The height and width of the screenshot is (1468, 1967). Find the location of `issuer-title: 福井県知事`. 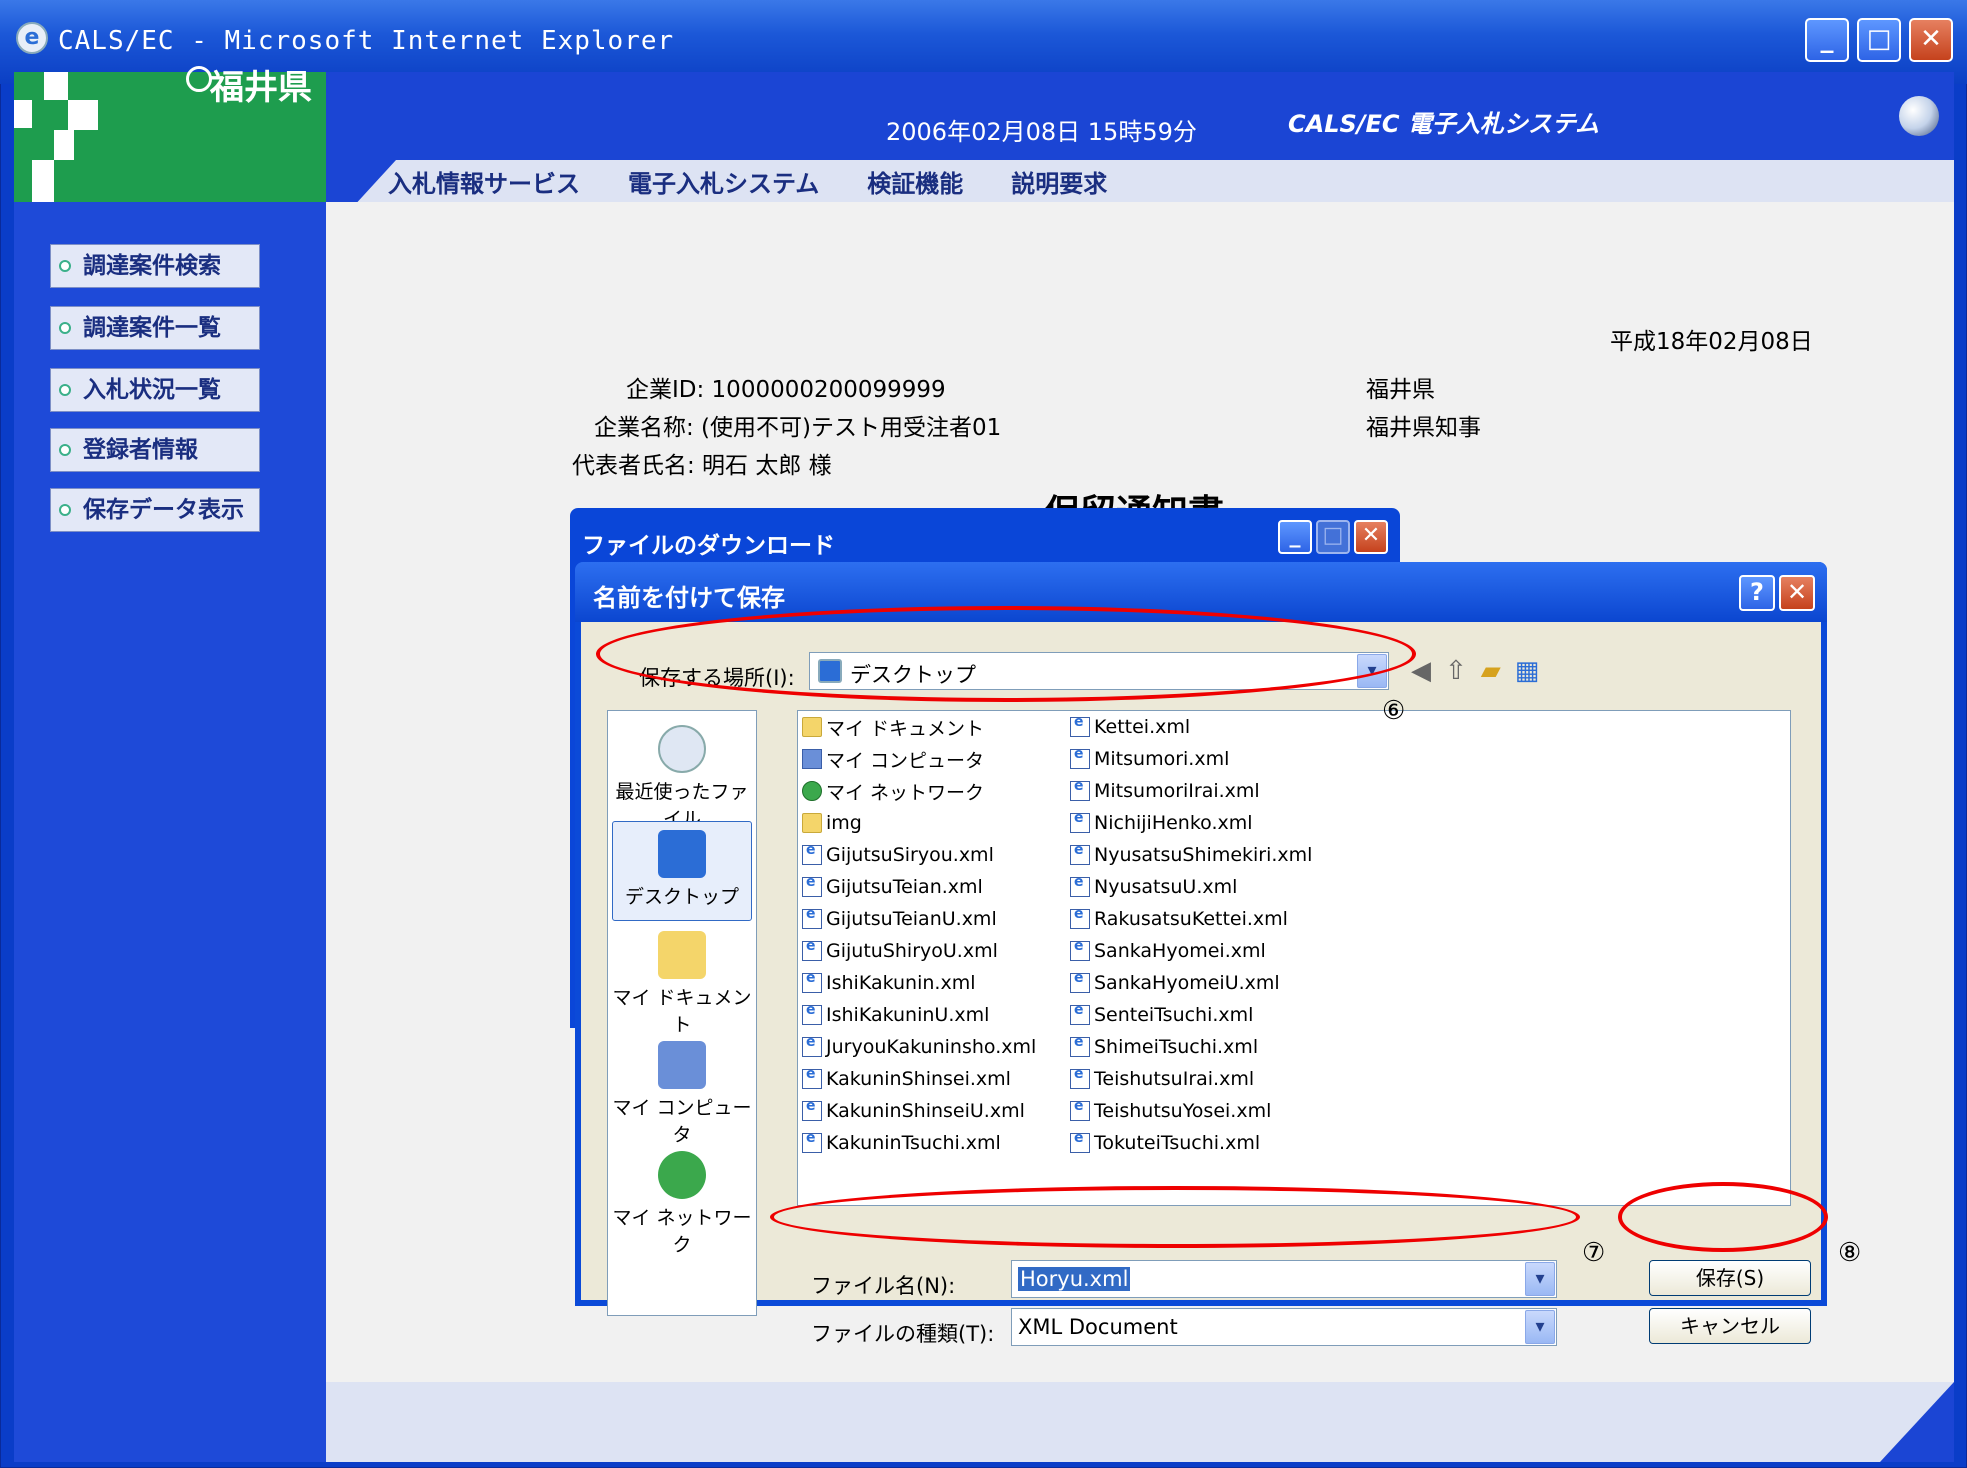

issuer-title: 福井県知事 is located at coordinates (1423, 428).